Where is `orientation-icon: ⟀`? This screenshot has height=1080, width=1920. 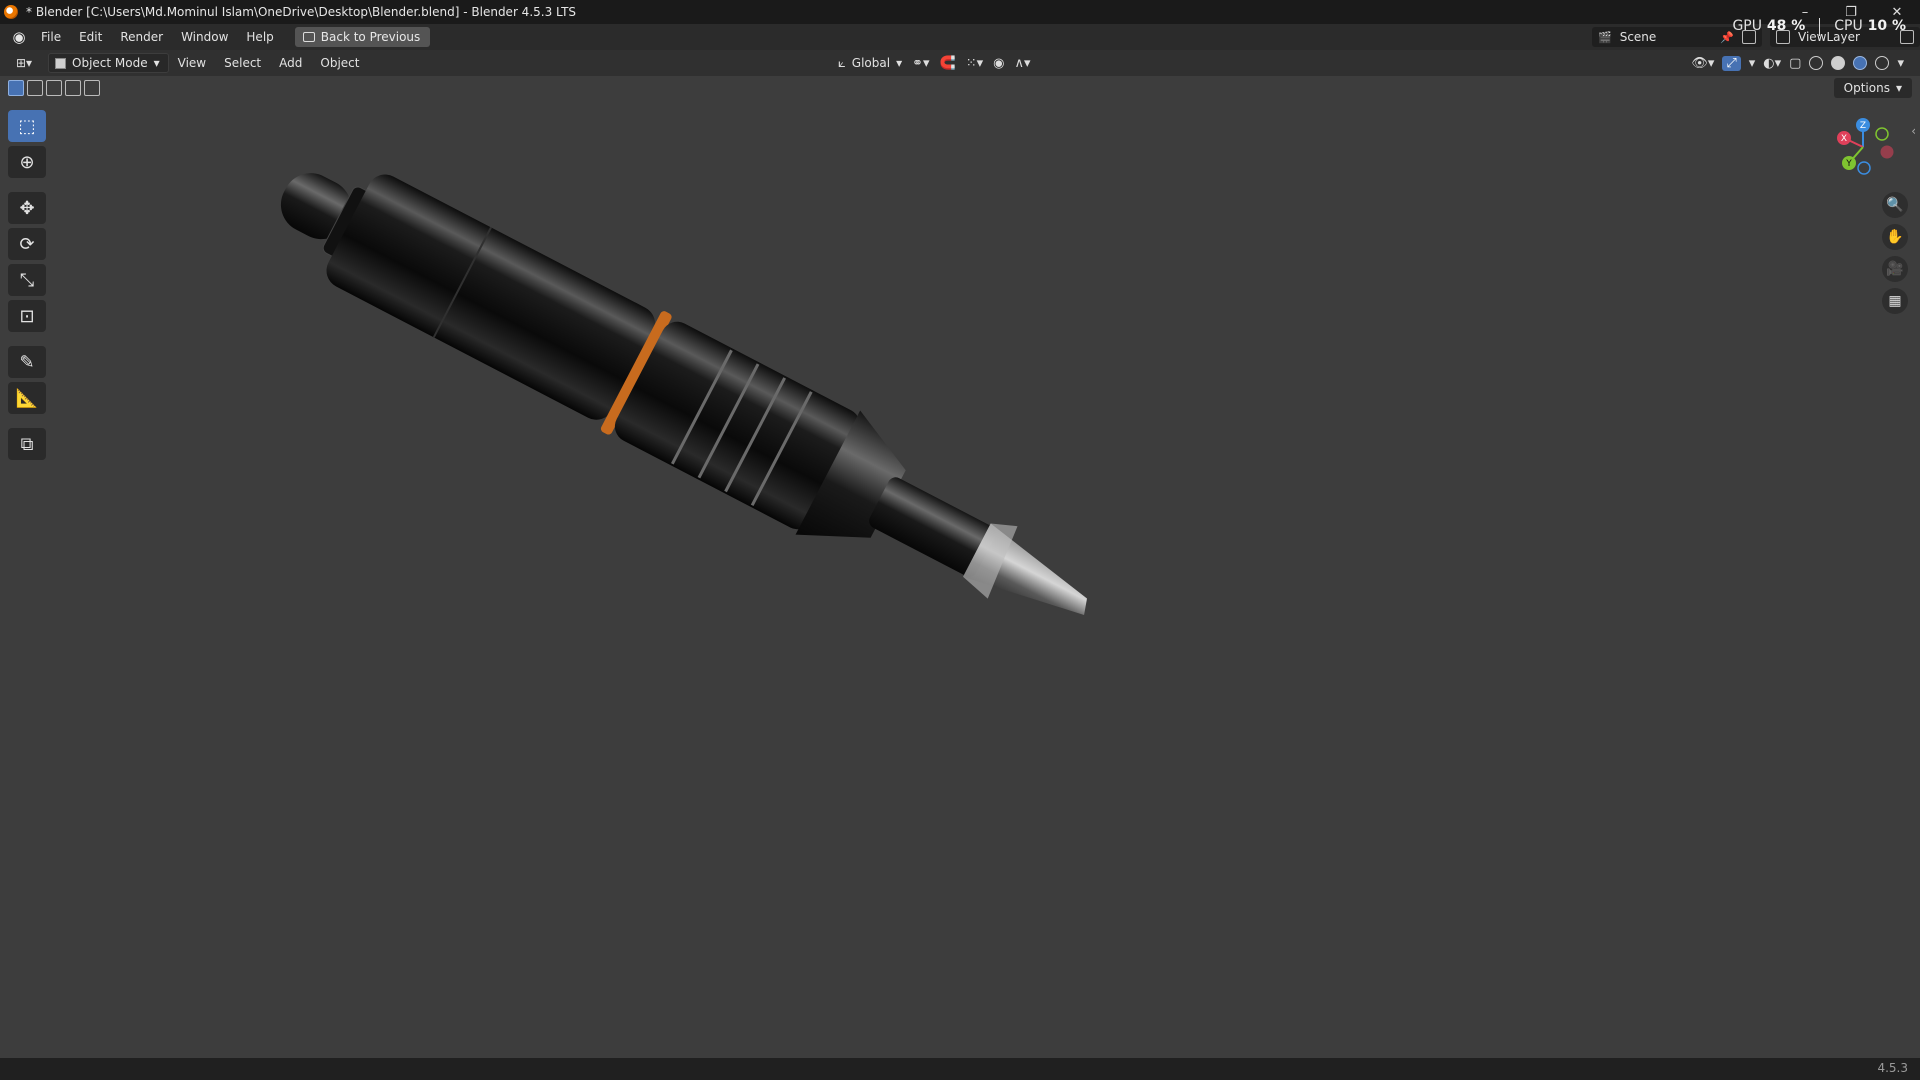 orientation-icon: ⟀ is located at coordinates (842, 63).